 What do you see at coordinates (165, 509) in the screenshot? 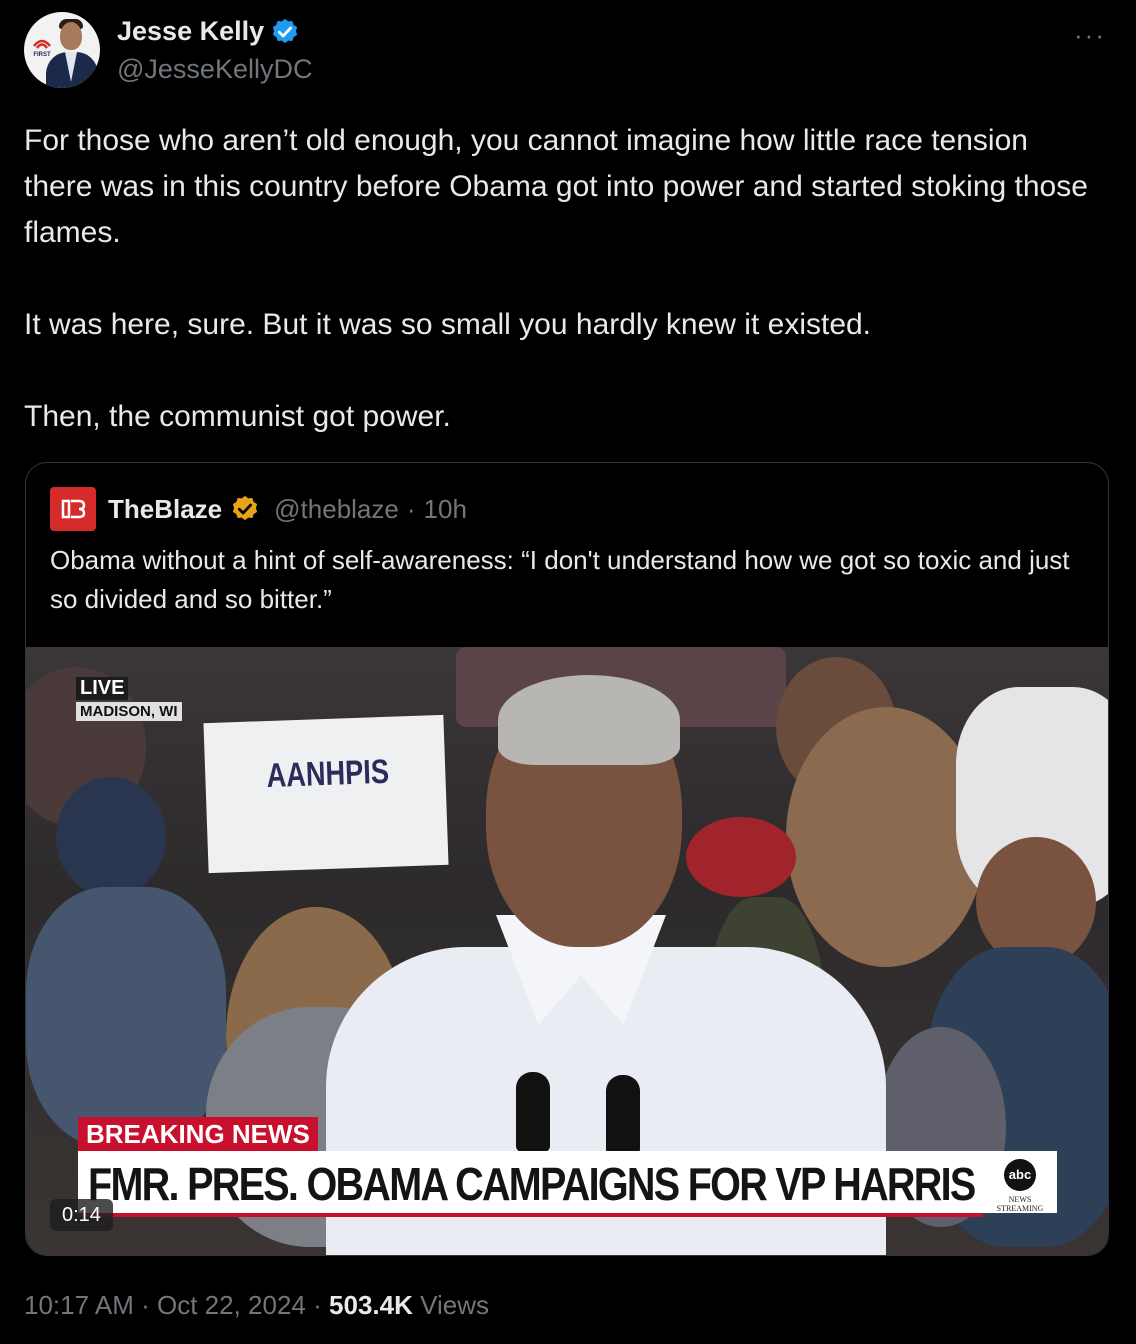
I see `quote-display-name: TheBlaze` at bounding box center [165, 509].